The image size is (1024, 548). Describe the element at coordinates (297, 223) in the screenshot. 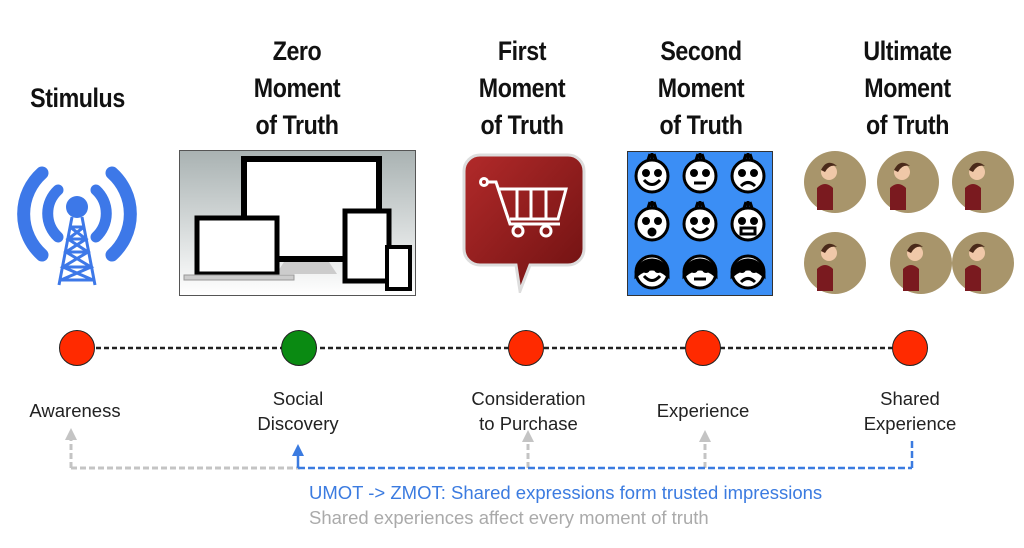

I see `devices-icon` at that location.